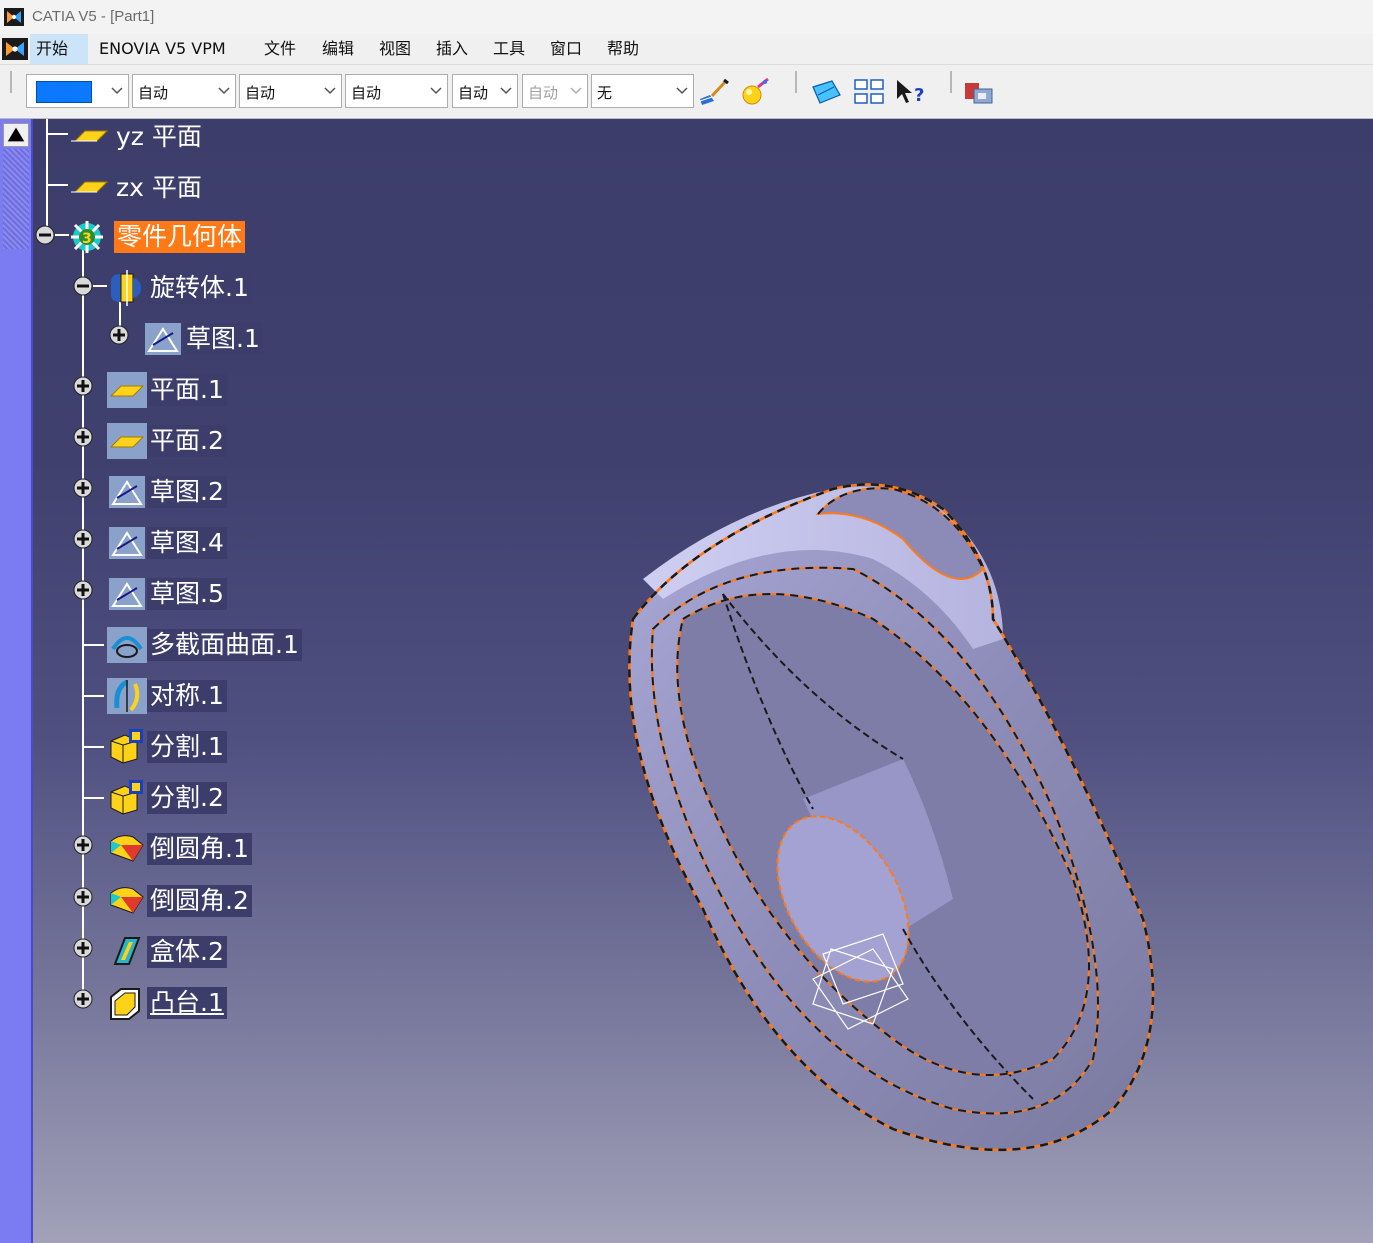 This screenshot has height=1243, width=1373. I want to click on menu-file: 文件, so click(280, 49).